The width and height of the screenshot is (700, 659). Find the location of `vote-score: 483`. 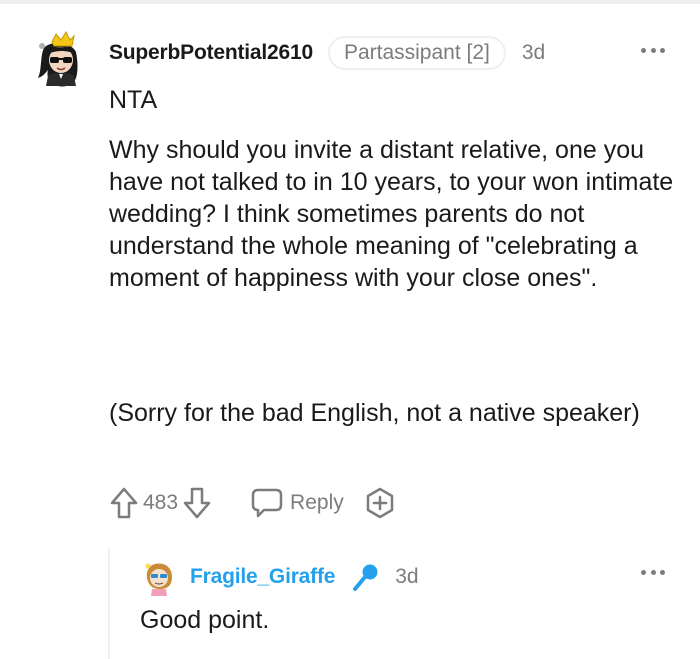

vote-score: 483 is located at coordinates (161, 502).